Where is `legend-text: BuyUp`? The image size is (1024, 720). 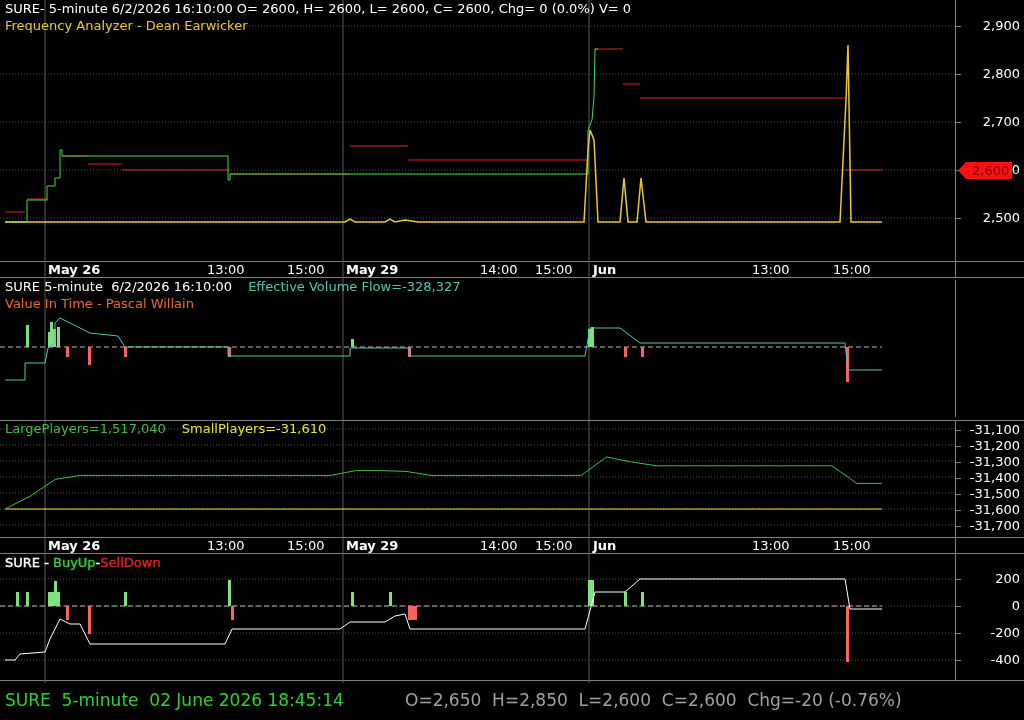 legend-text: BuyUp is located at coordinates (74, 562).